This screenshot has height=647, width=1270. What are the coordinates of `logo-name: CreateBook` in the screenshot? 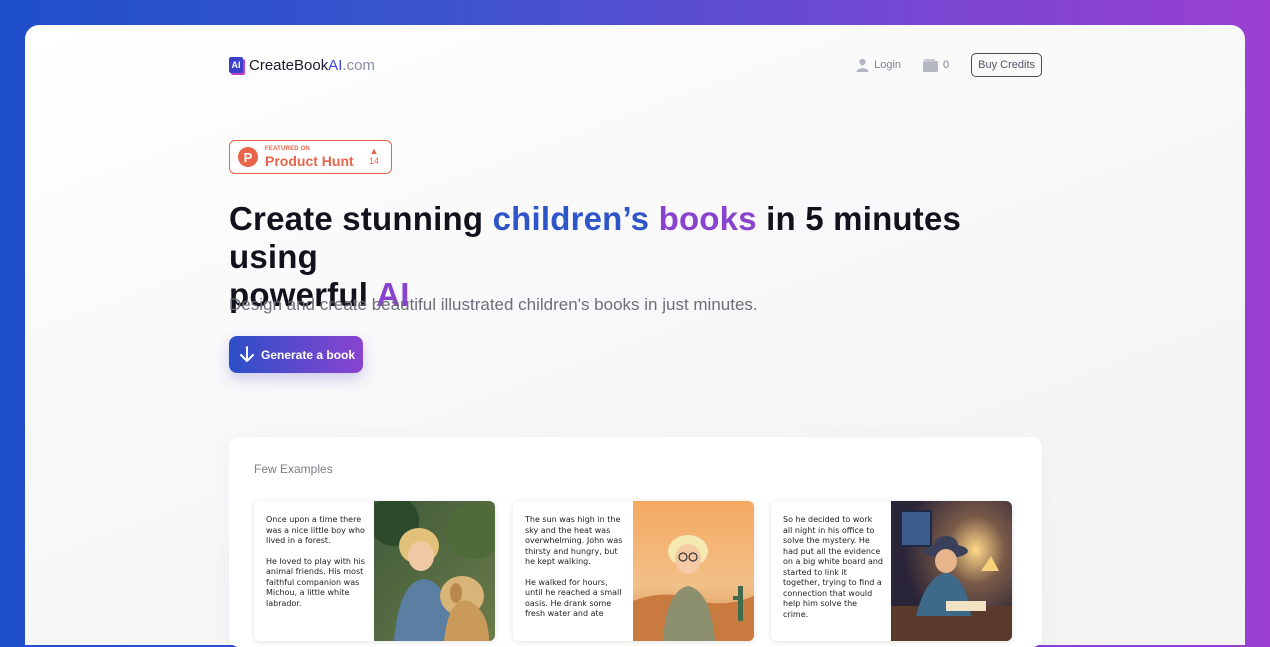 It's located at (289, 65).